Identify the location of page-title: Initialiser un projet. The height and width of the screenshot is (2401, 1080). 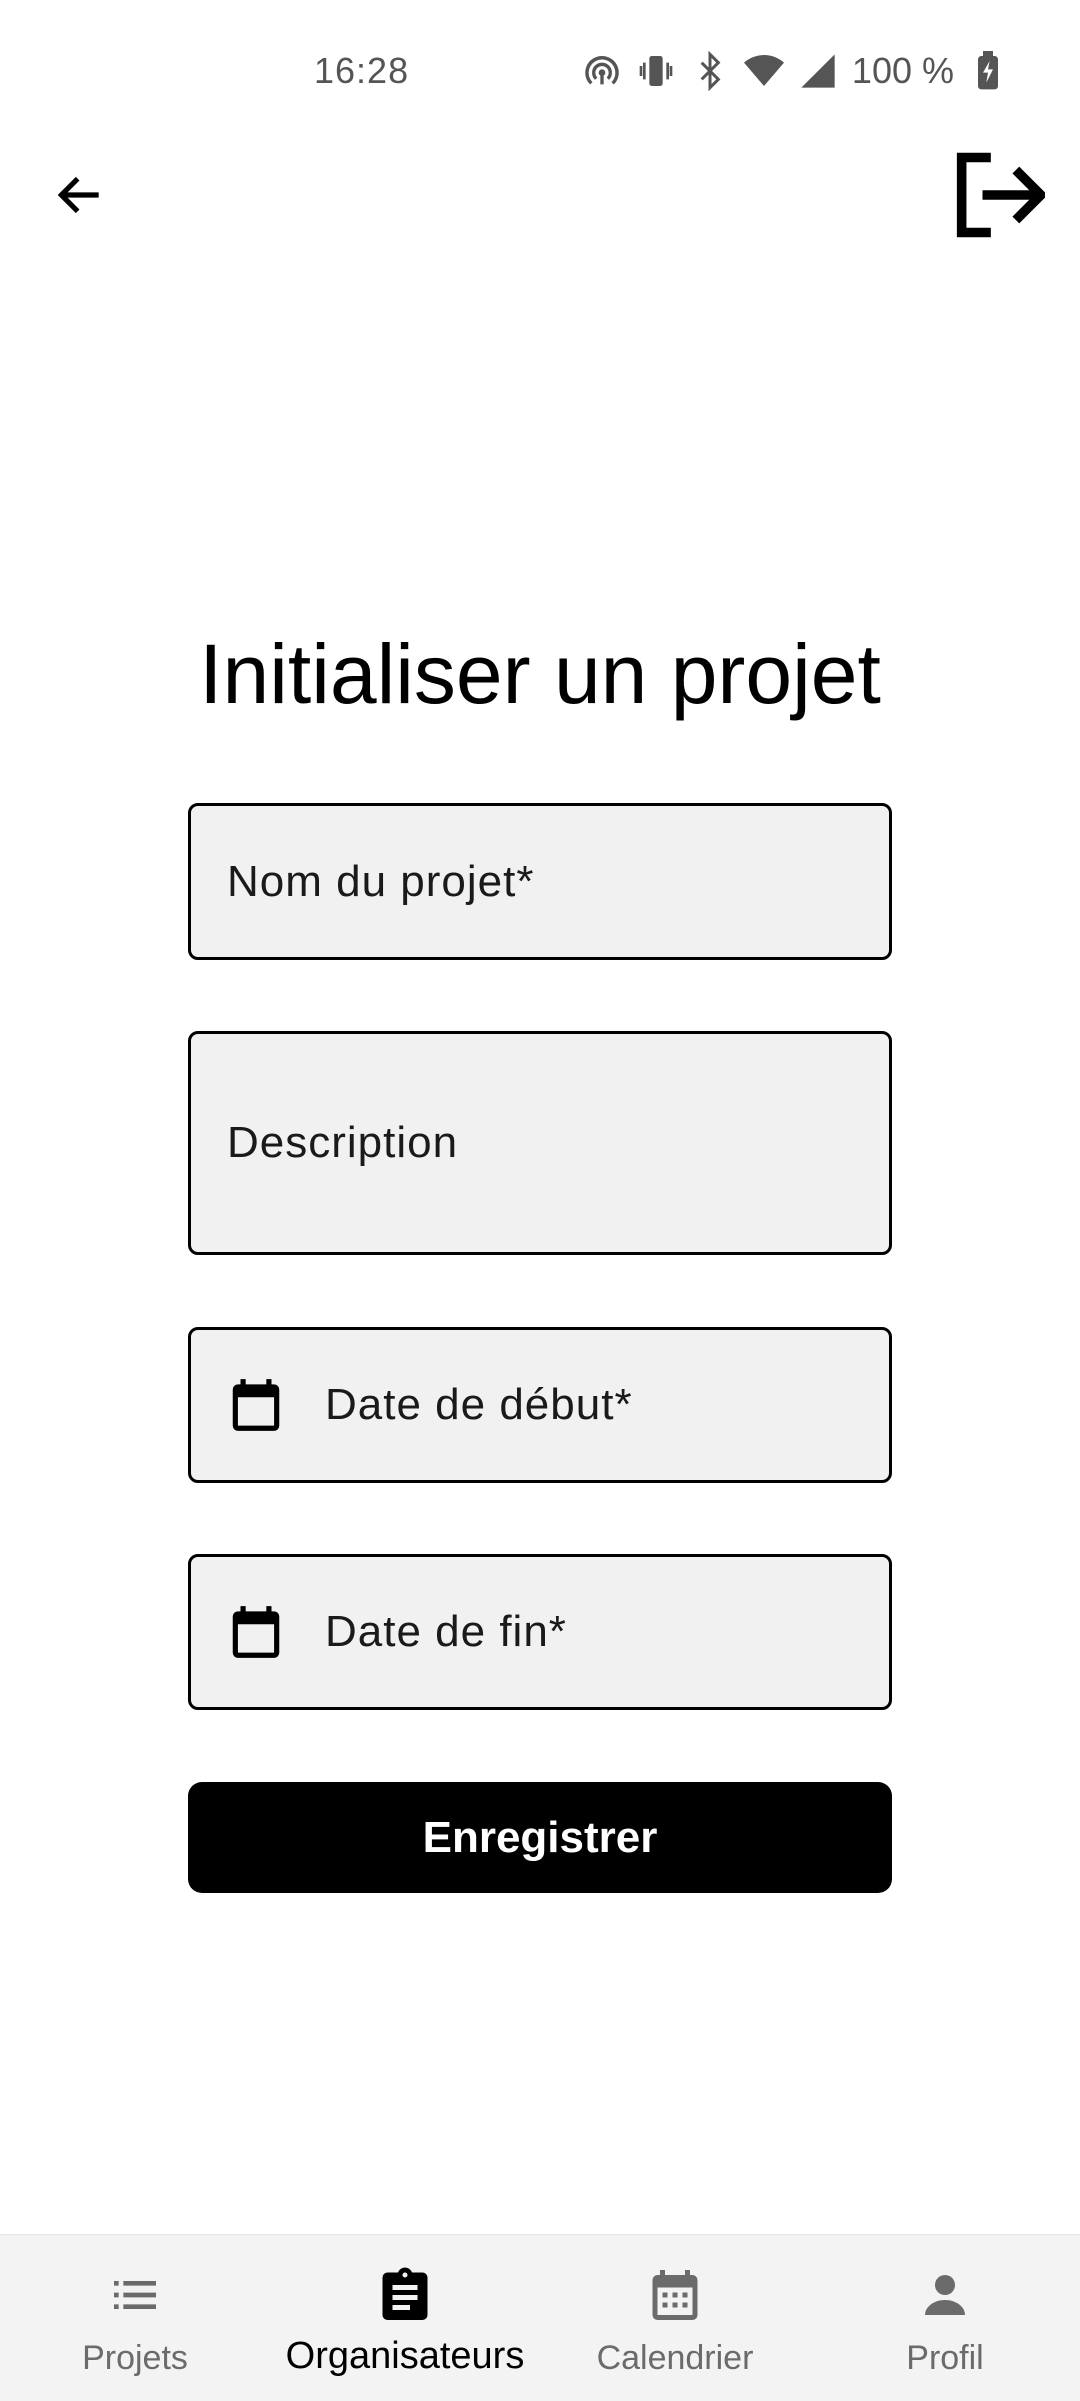
(540, 674).